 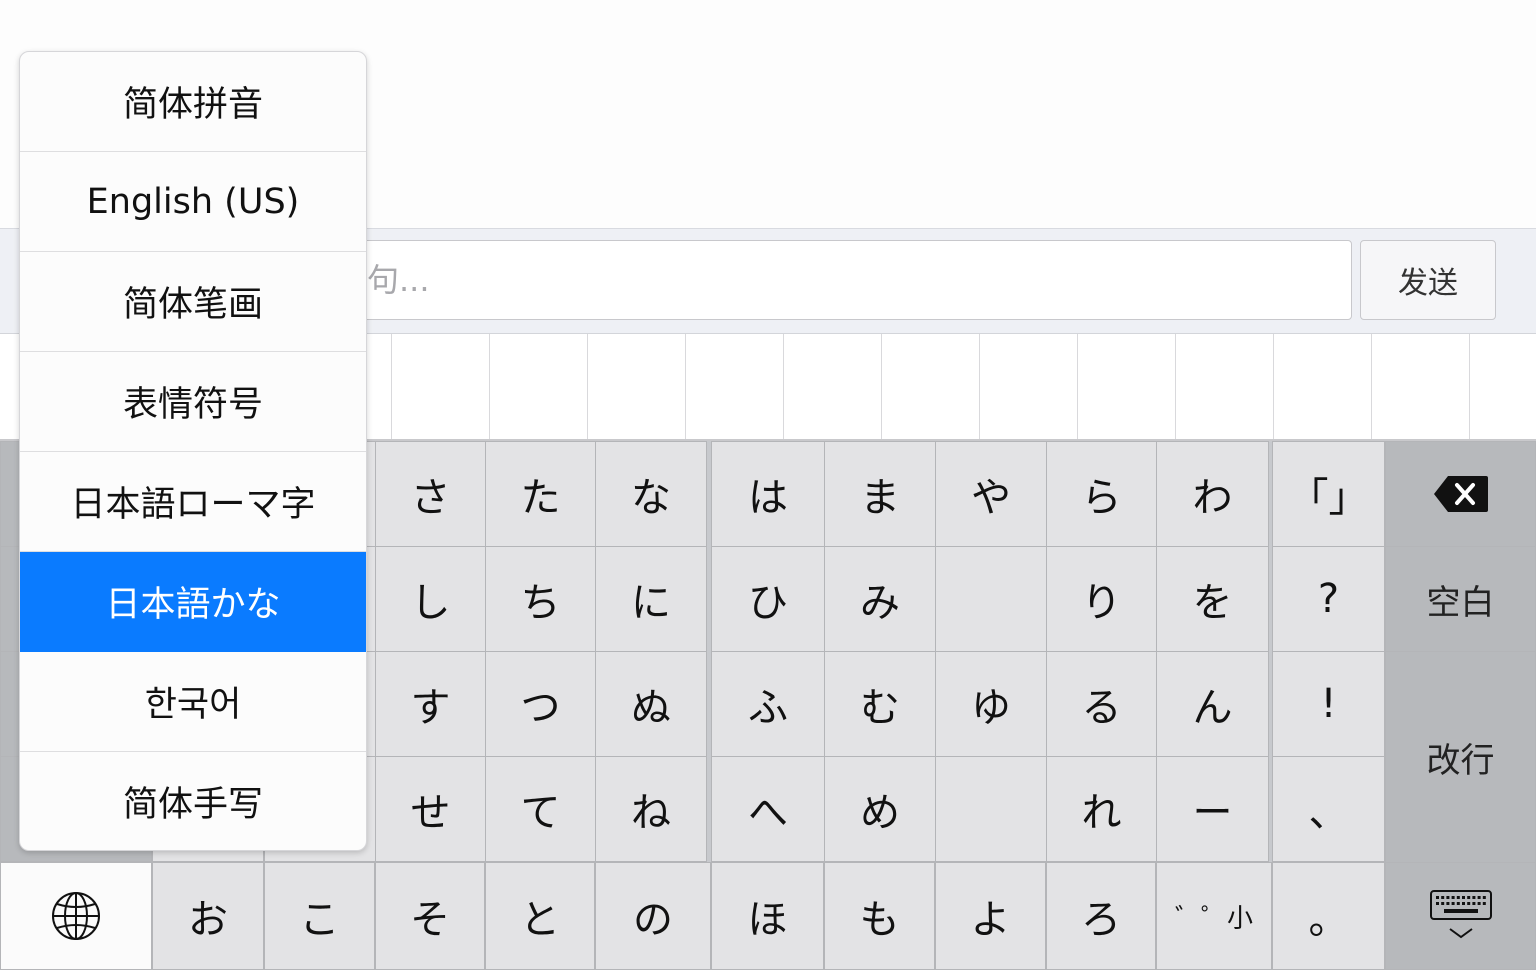 What do you see at coordinates (193, 502) in the screenshot?
I see `language-option: 日本語ローマ字` at bounding box center [193, 502].